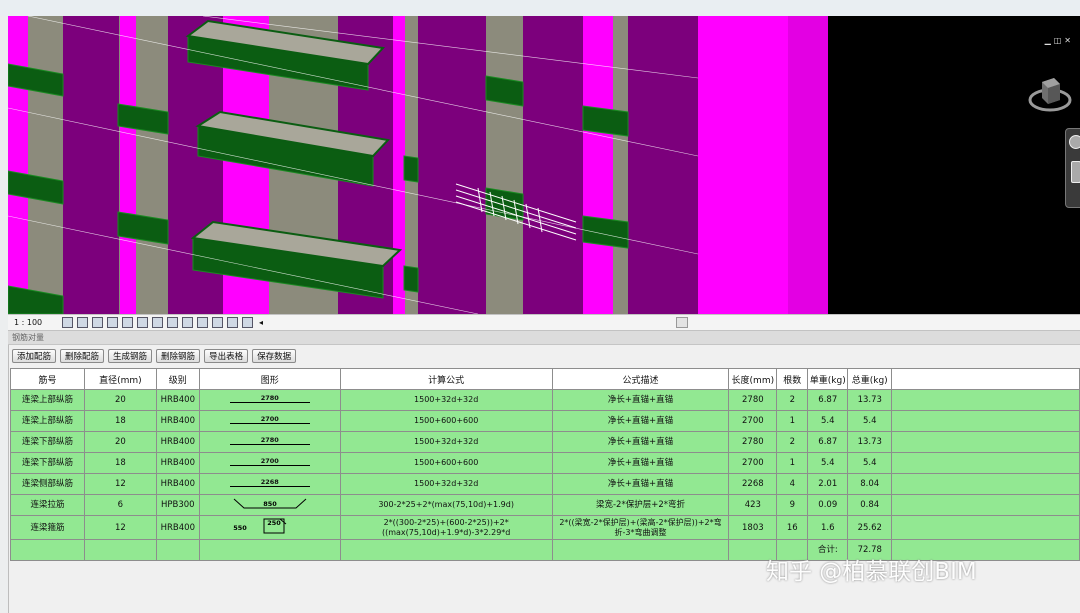 The width and height of the screenshot is (1080, 613). Describe the element at coordinates (870, 505) in the screenshot. I see `cell-total-weight: 0.84` at that location.